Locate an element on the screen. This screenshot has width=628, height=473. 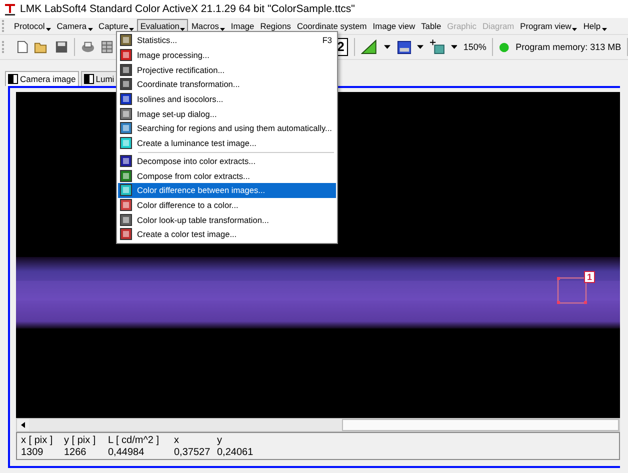
menu-item: Program view is located at coordinates (548, 26).